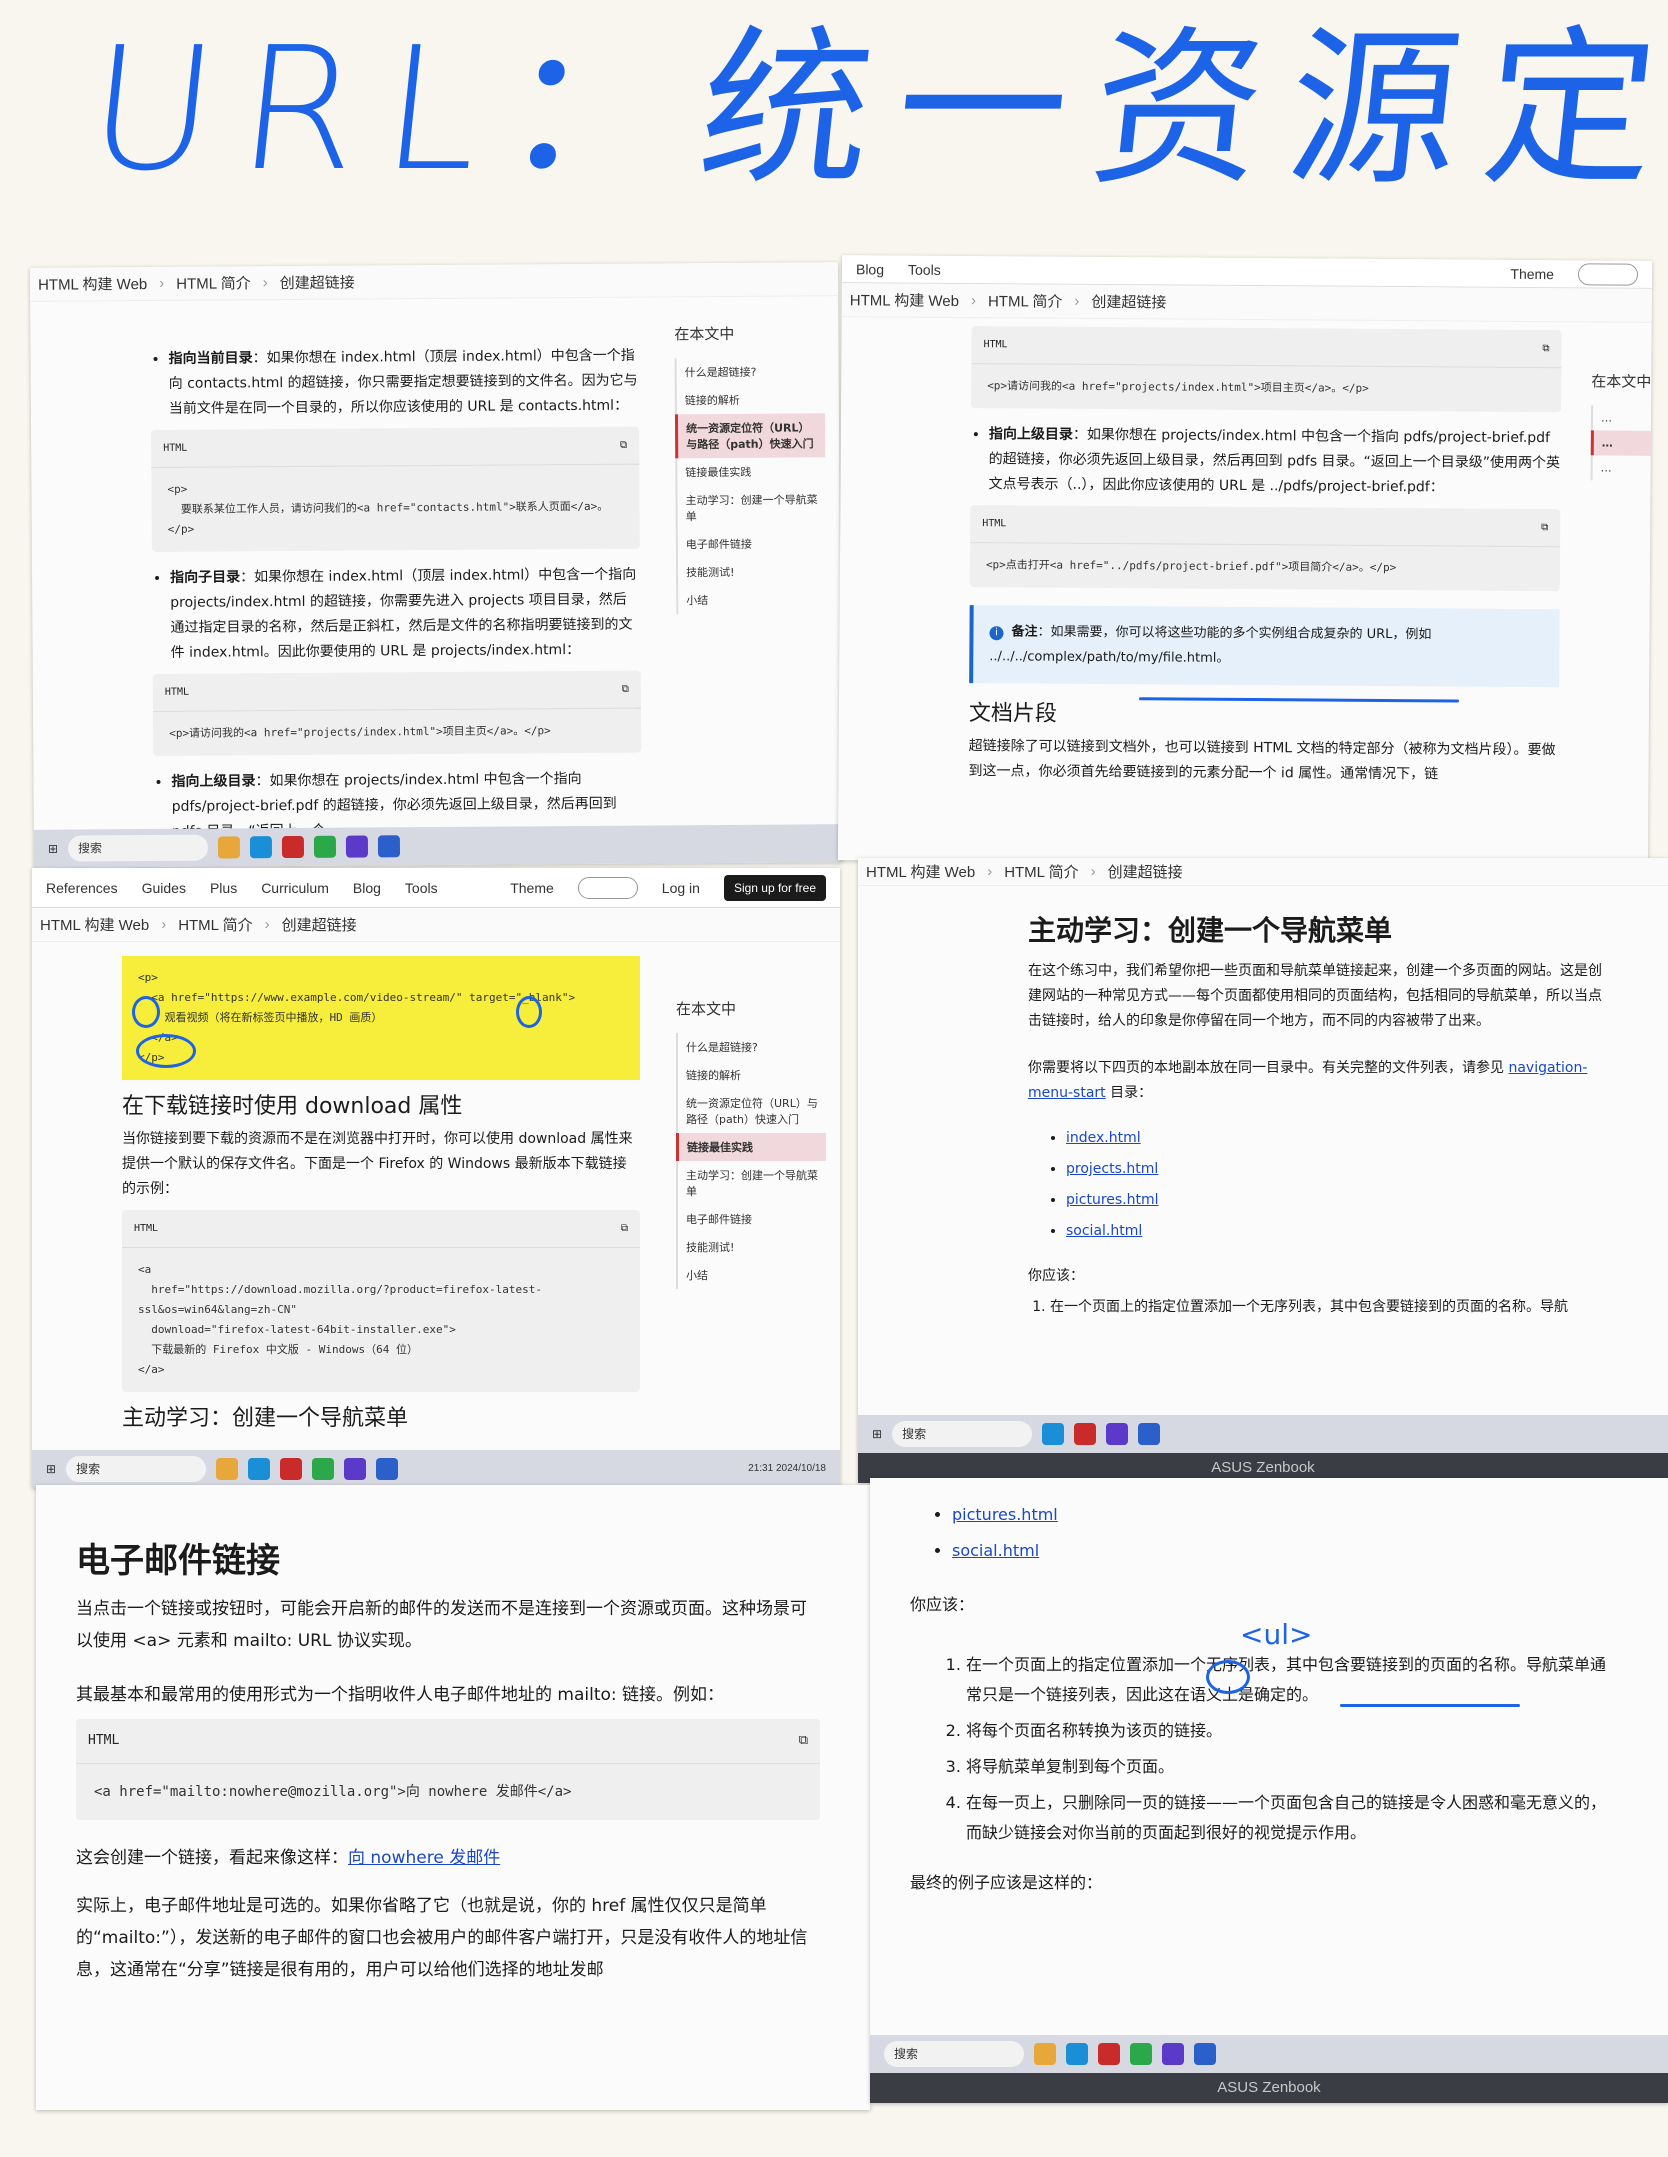 This screenshot has height=2157, width=1668. I want to click on nav-references: References, so click(82, 888).